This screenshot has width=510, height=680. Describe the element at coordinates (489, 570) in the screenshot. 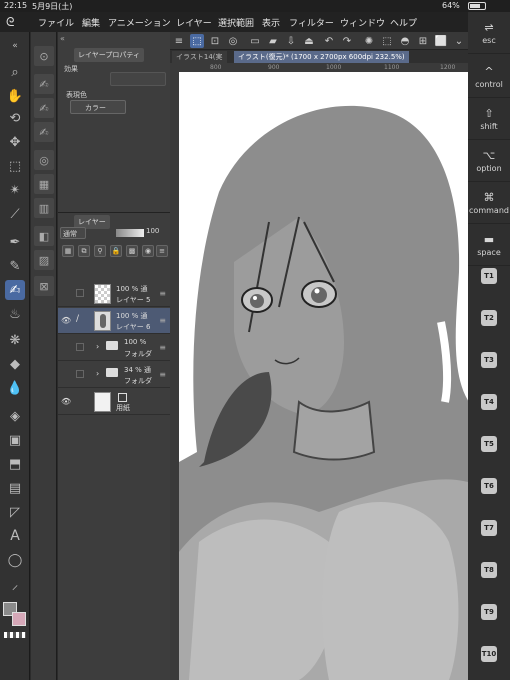

I see `t8-key: T8` at that location.